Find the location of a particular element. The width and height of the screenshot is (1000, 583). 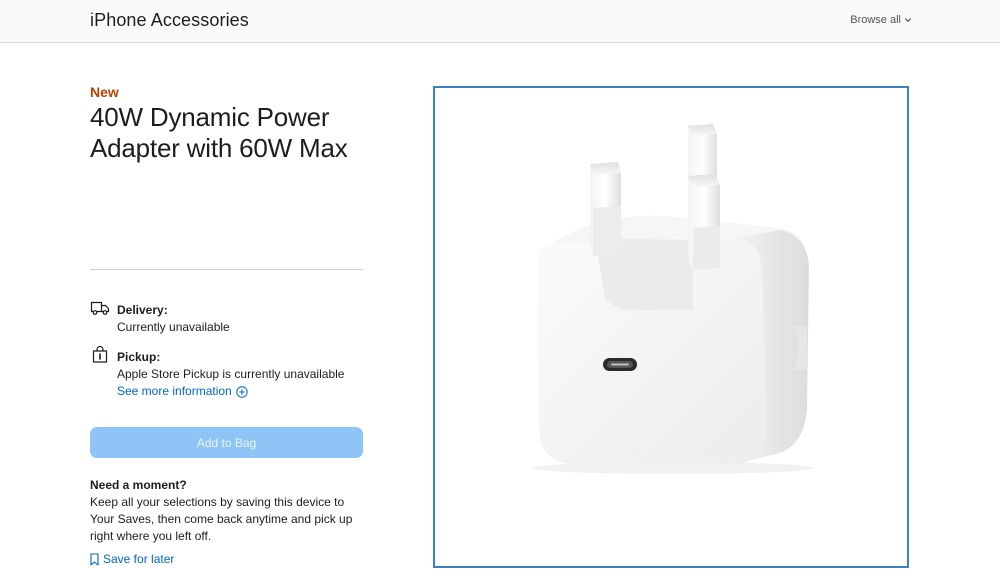

need-a-moment-heading: Need a moment? is located at coordinates (138, 485).